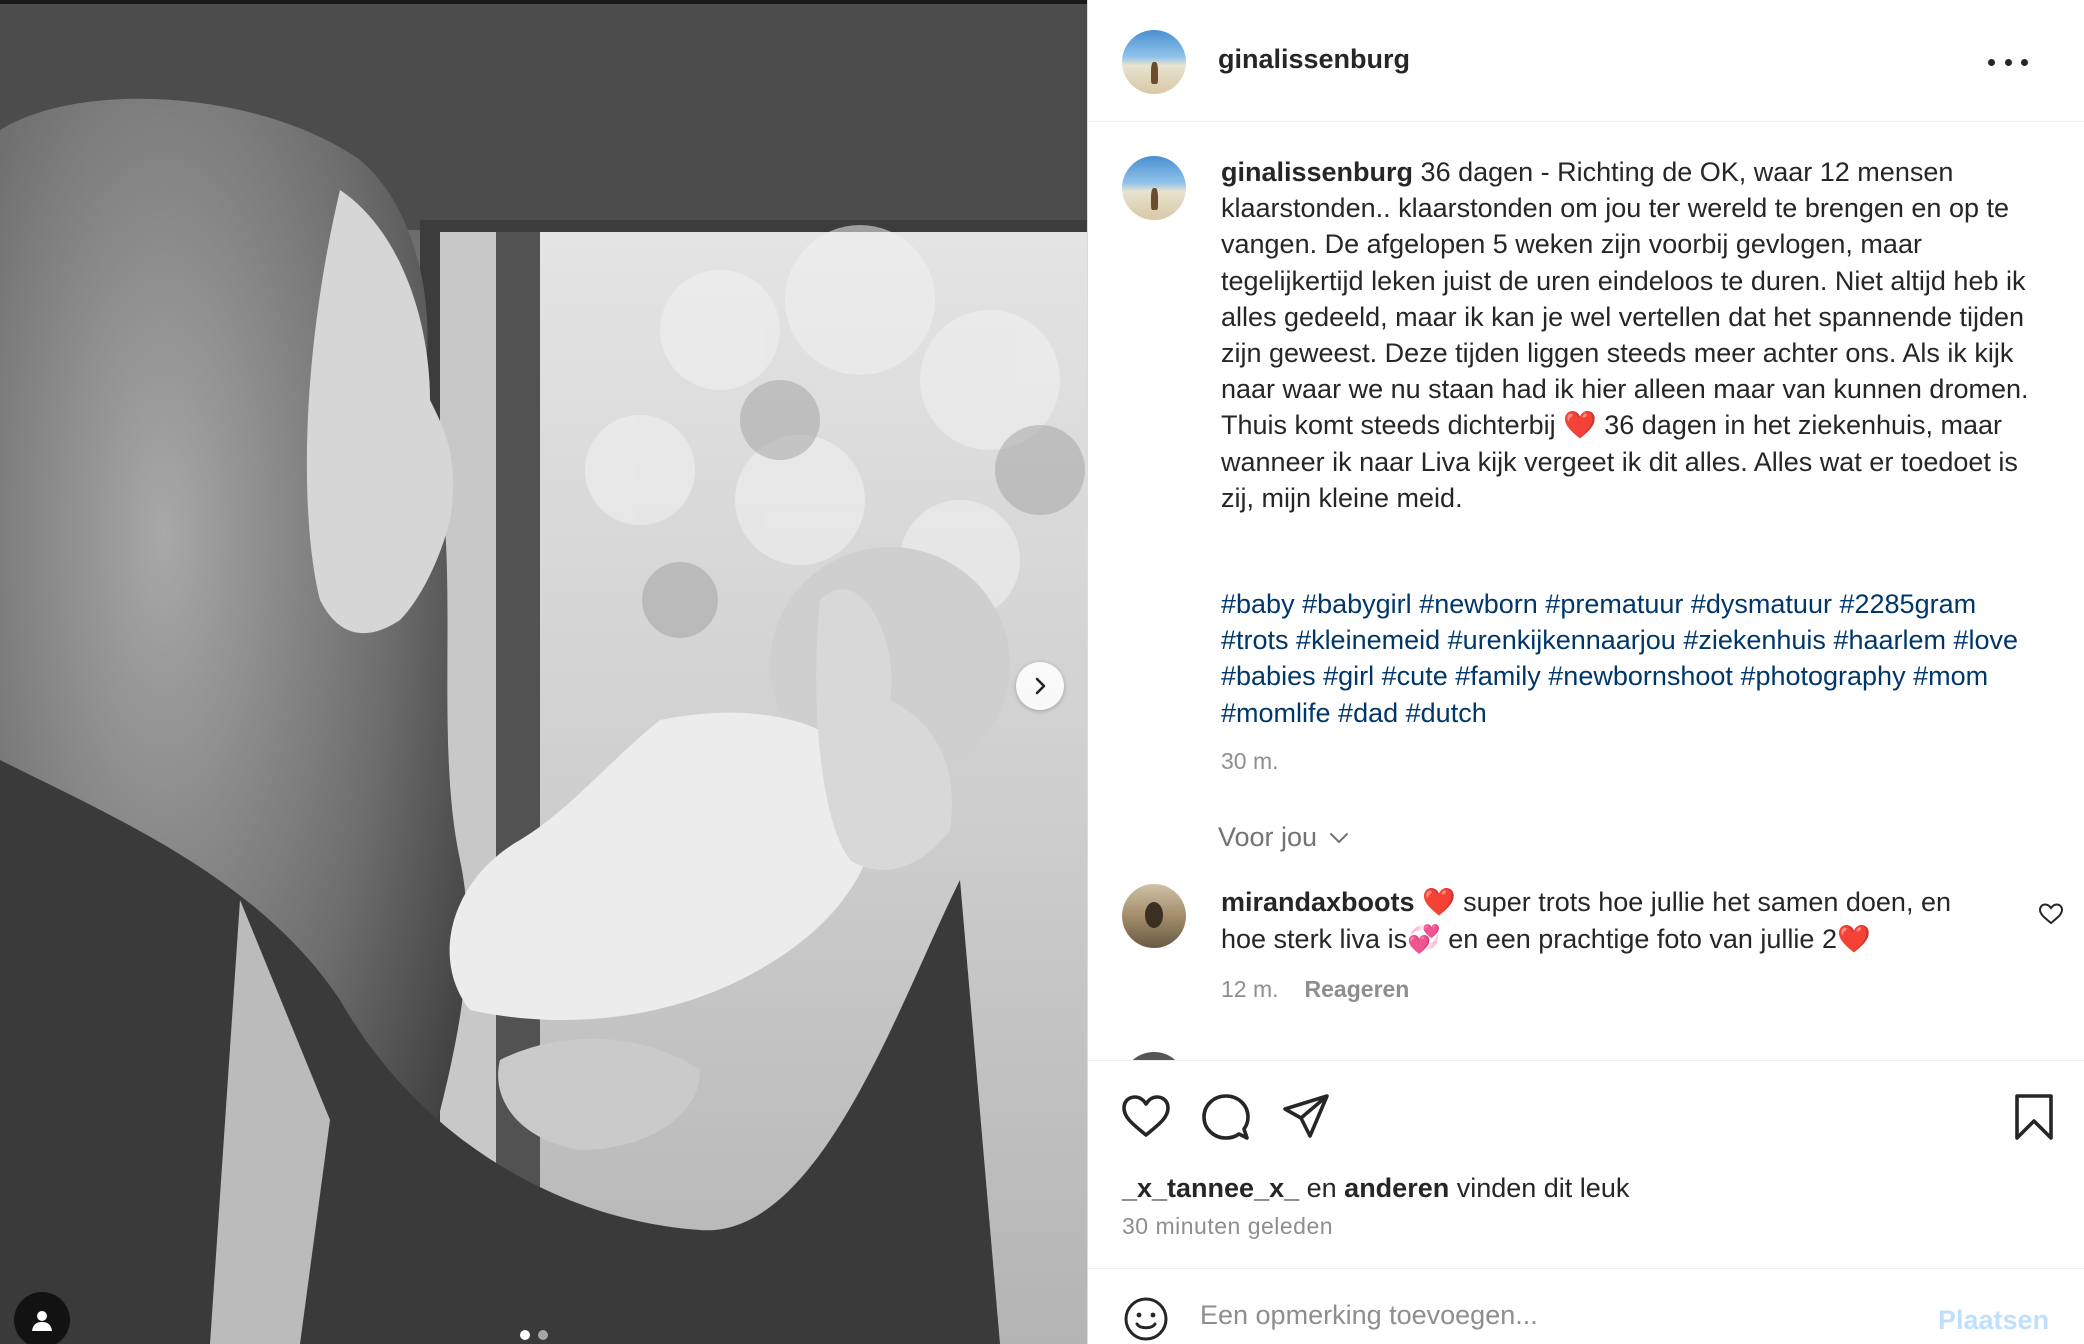  I want to click on hashtag-link: #ziekenhuis, so click(1754, 640).